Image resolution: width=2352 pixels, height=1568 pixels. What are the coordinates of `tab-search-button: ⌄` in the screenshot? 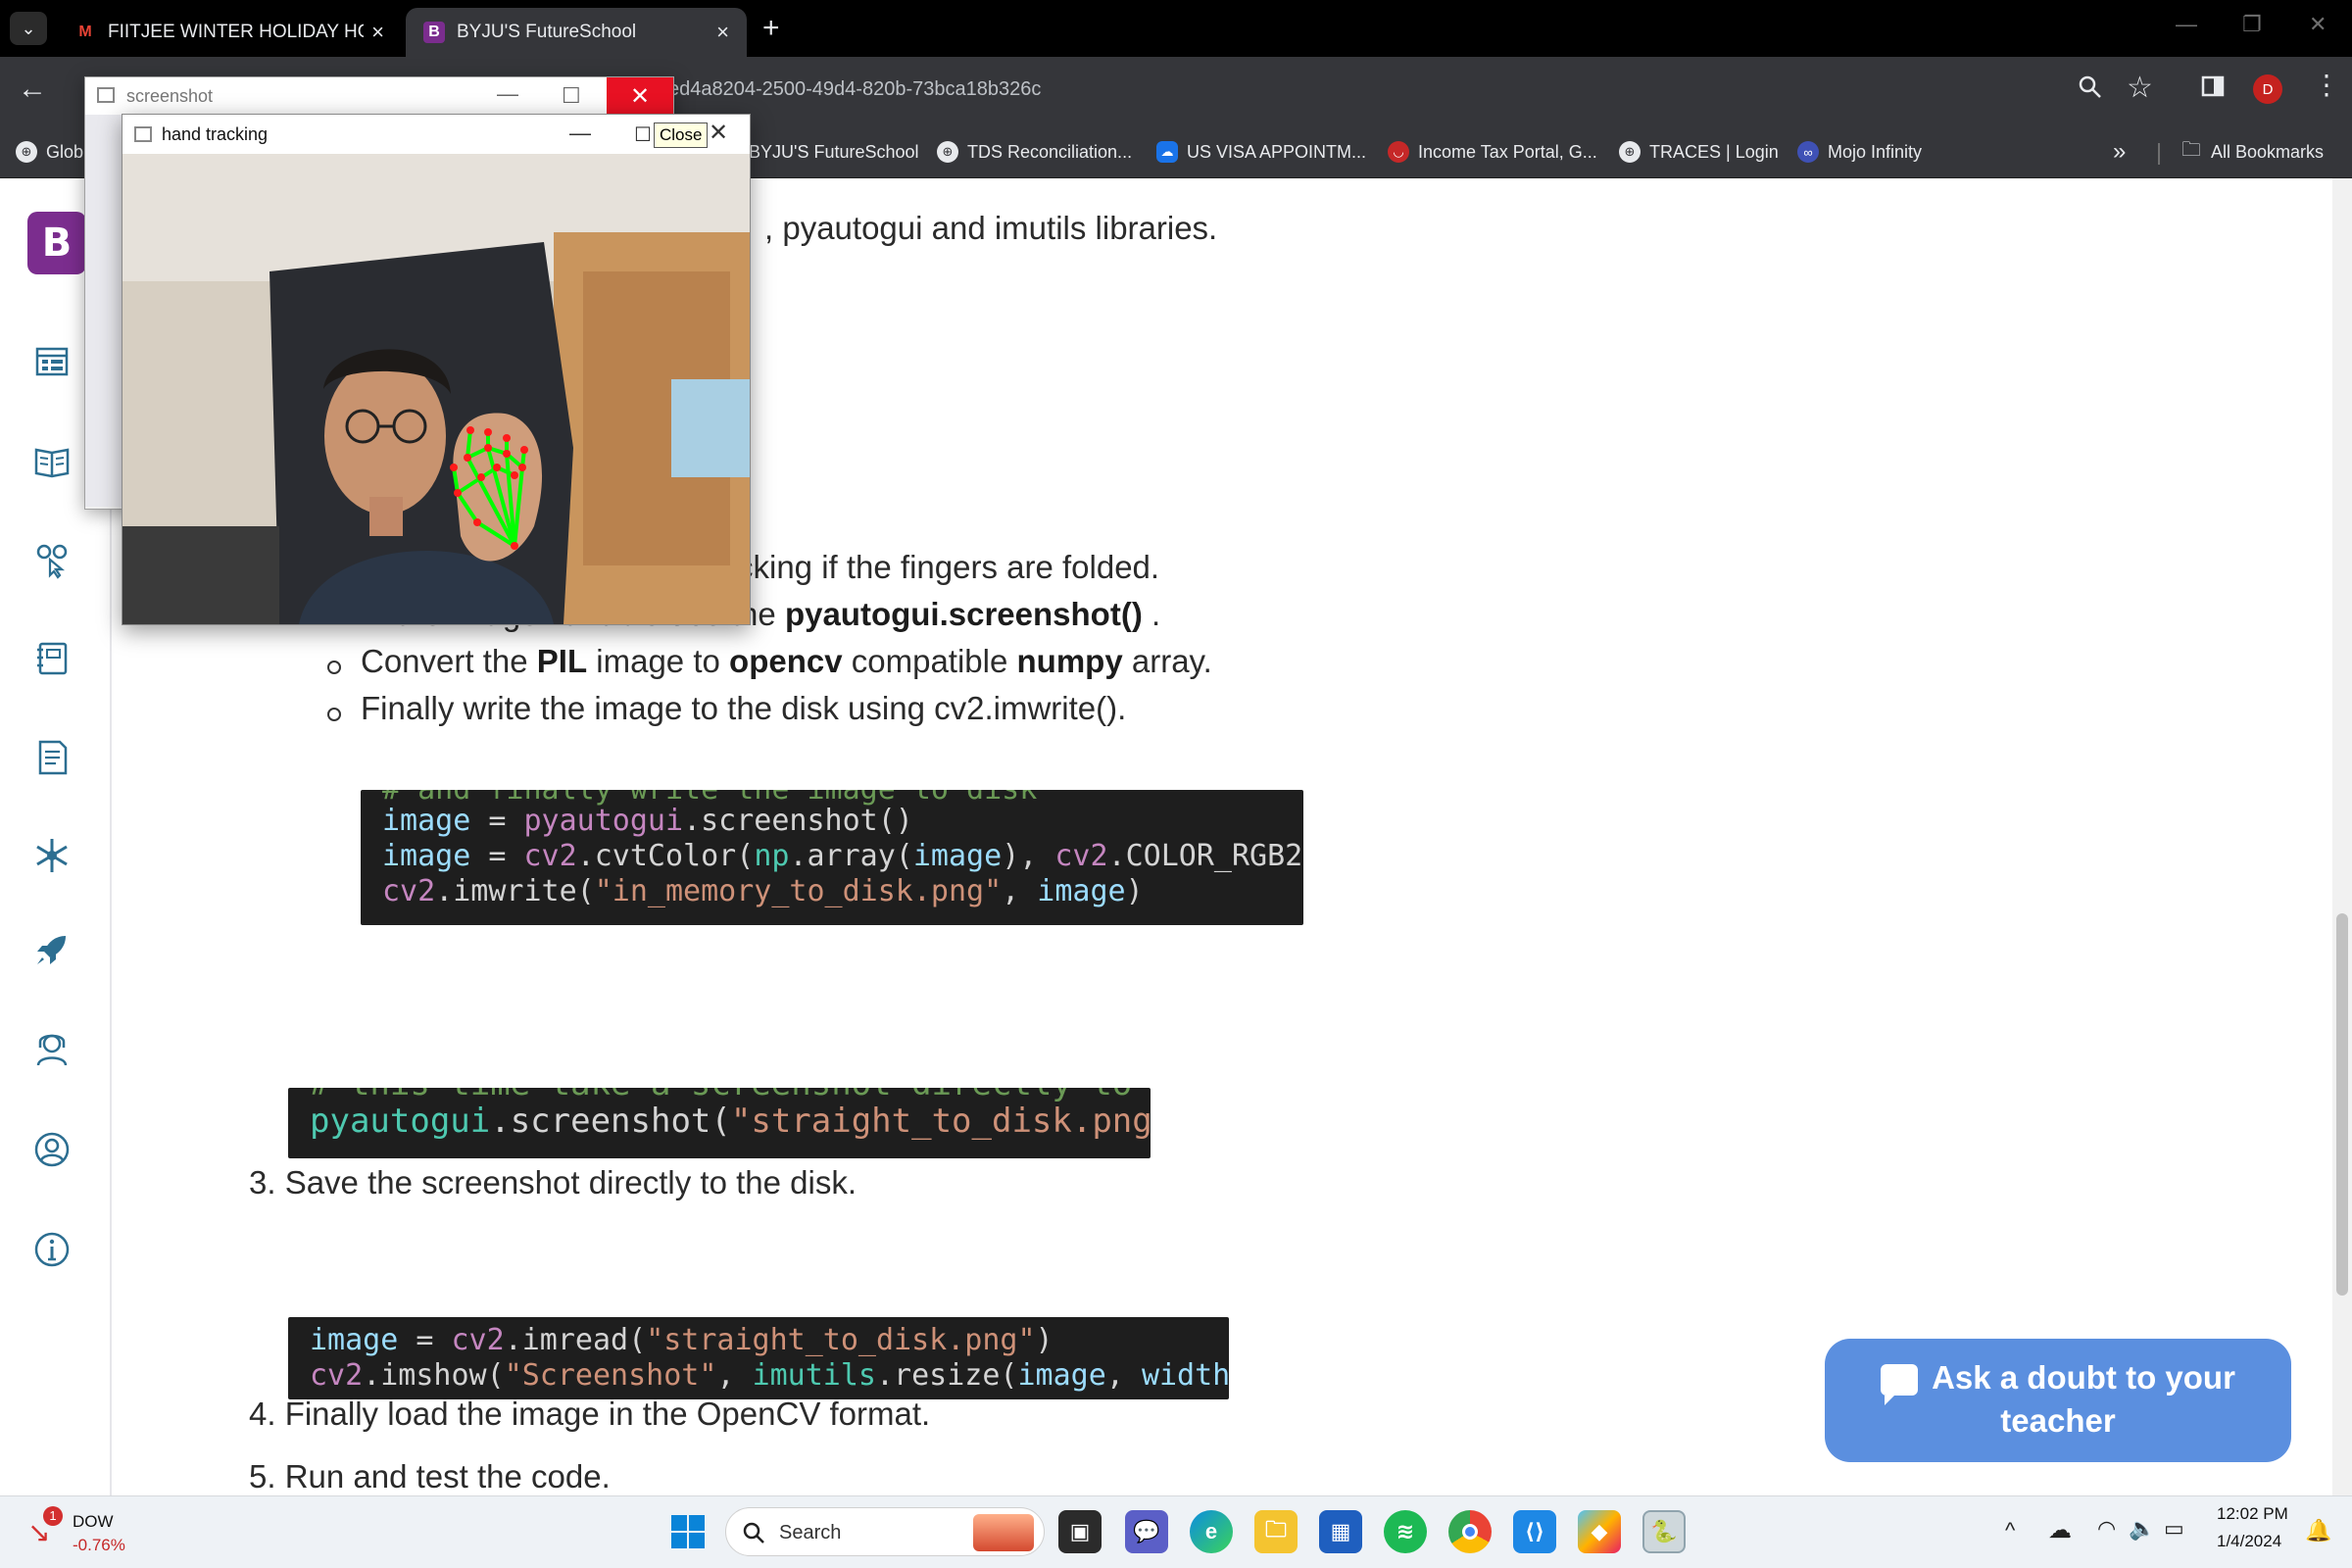 It's located at (28, 28).